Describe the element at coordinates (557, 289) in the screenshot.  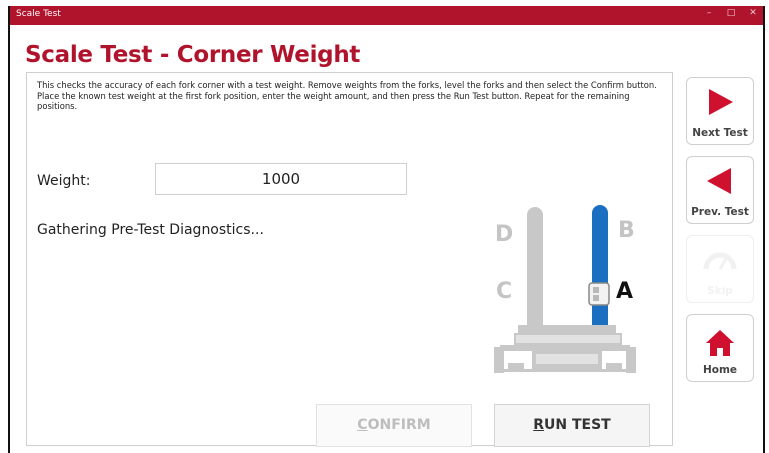
I see `fork-diagram: D B C A` at that location.